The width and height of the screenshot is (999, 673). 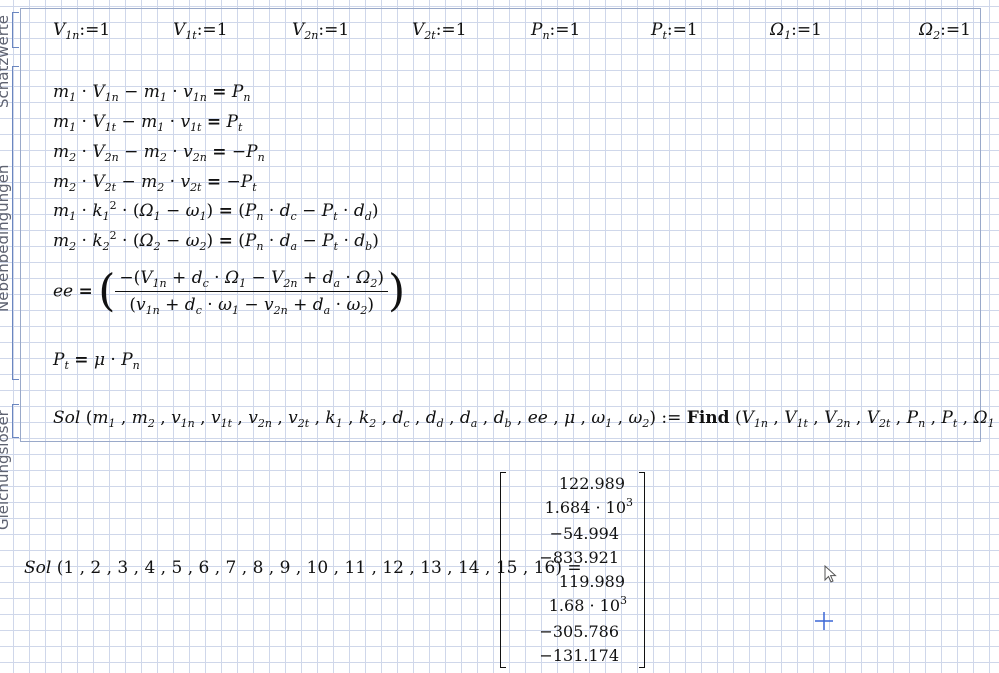 What do you see at coordinates (579, 655) in the screenshot?
I see `result-cell-8: −131.174` at bounding box center [579, 655].